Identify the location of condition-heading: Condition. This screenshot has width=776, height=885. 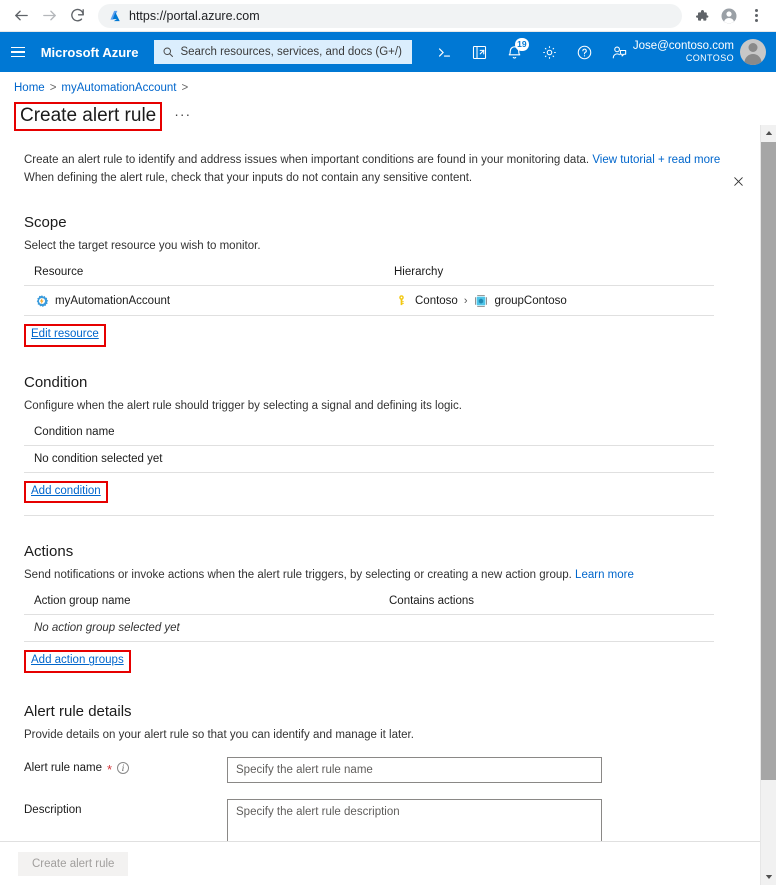
(56, 382).